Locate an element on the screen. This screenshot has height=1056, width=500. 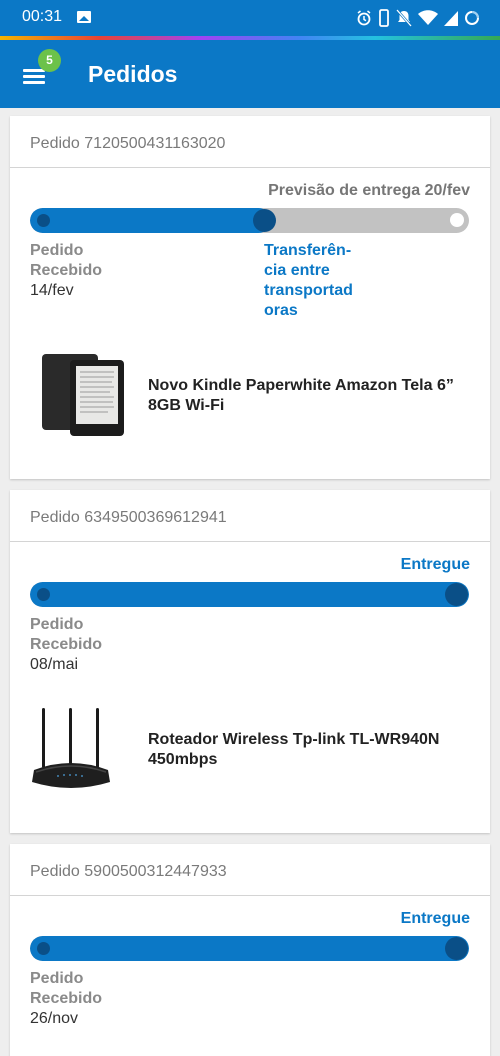
step-date: 14/fev is located at coordinates (52, 290).